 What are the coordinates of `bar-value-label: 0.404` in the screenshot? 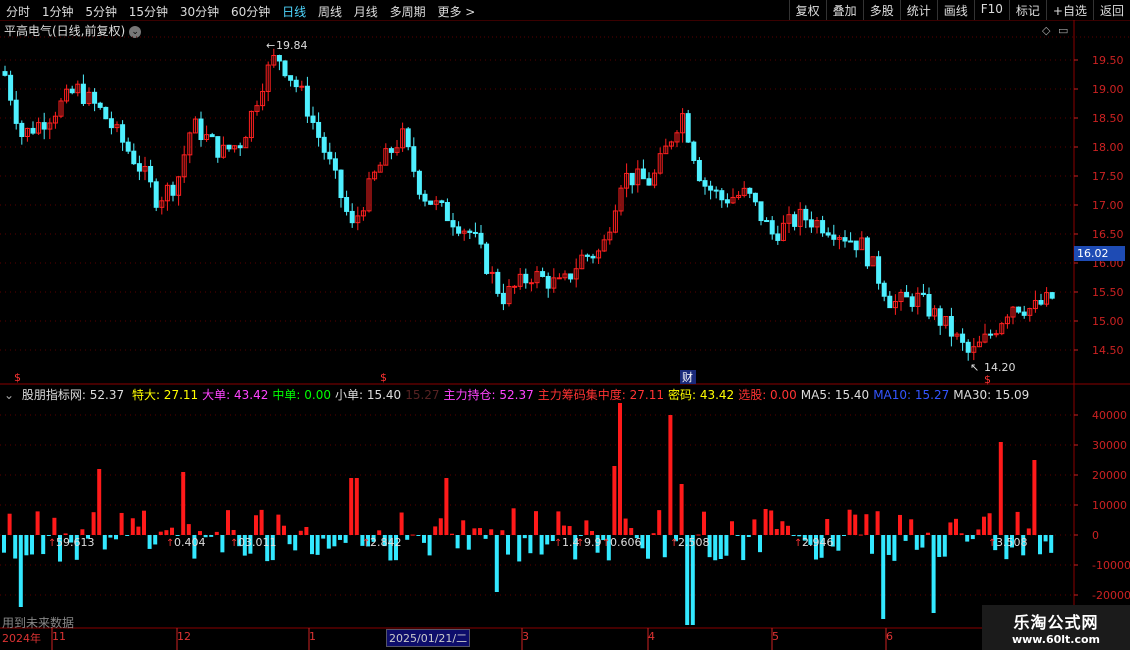 It's located at (190, 542).